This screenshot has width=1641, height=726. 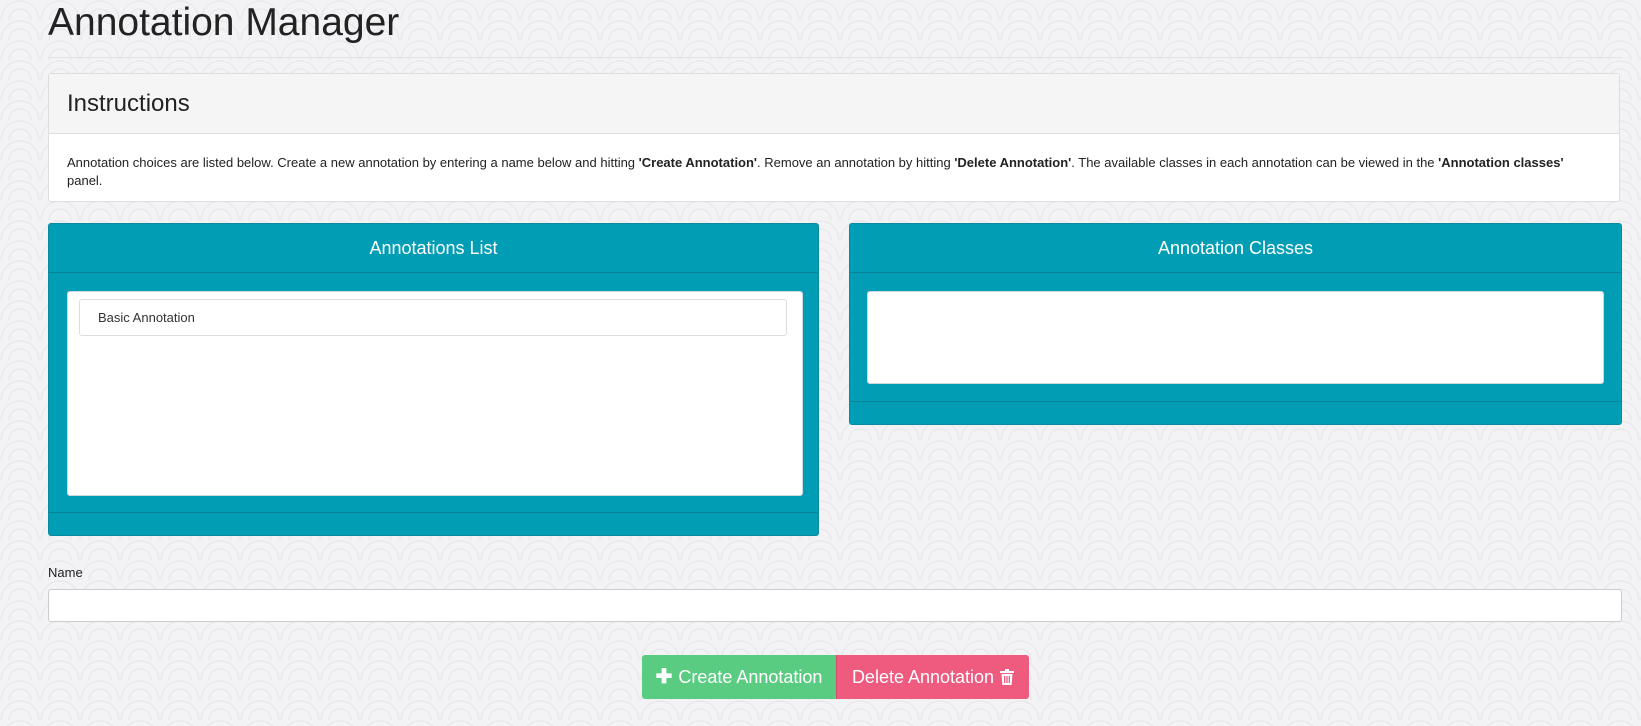 What do you see at coordinates (433, 523) in the screenshot?
I see `annotations-list-footer` at bounding box center [433, 523].